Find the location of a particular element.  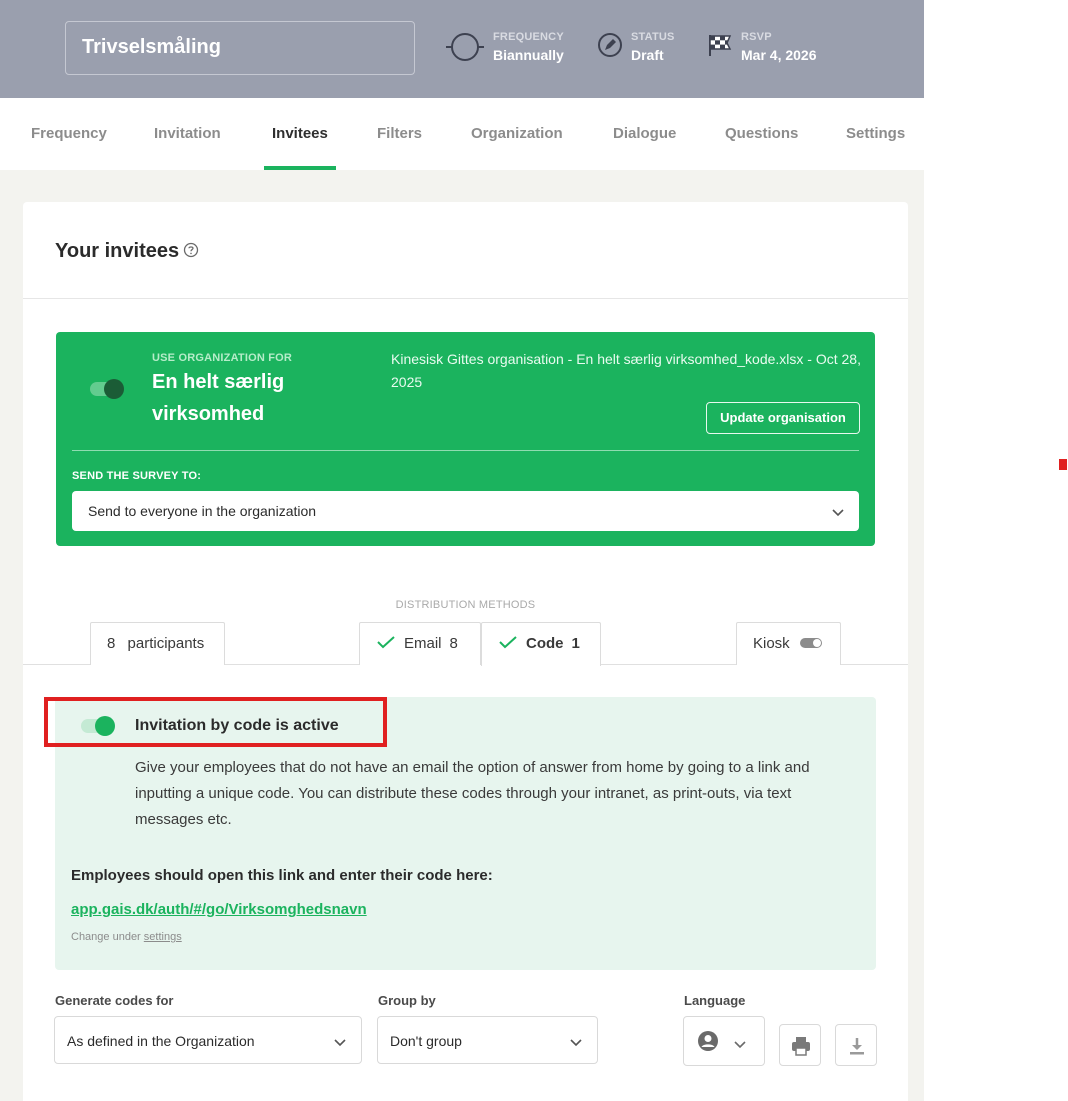

language-select is located at coordinates (724, 1041).